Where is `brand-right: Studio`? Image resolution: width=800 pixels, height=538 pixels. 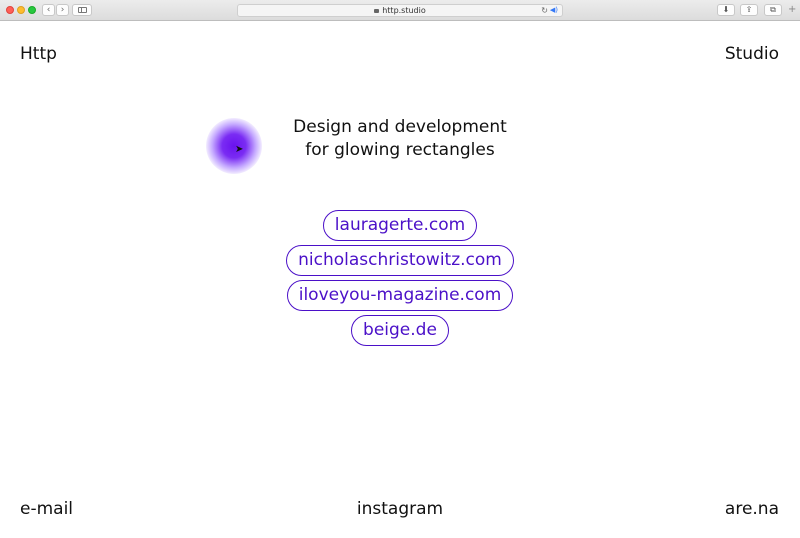
brand-right: Studio is located at coordinates (752, 54).